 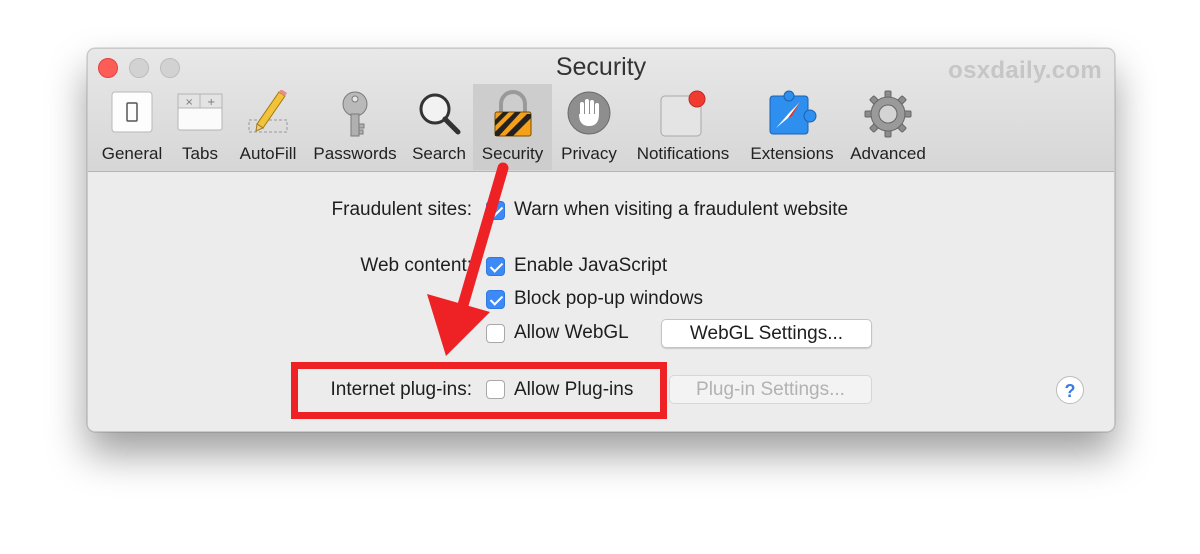 I want to click on annotation-arrow, so click(x=468, y=259).